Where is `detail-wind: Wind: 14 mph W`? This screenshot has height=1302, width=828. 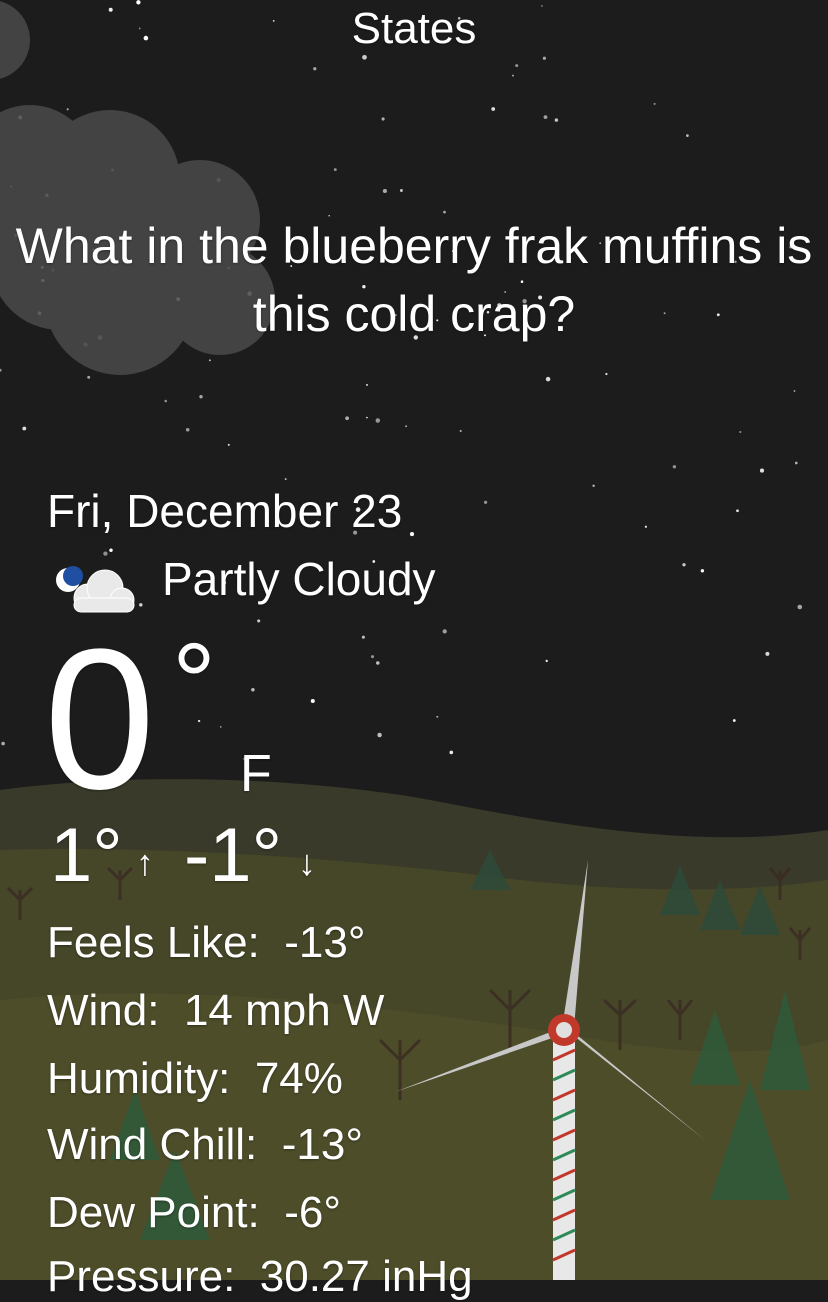 detail-wind: Wind: 14 mph W is located at coordinates (215, 1011).